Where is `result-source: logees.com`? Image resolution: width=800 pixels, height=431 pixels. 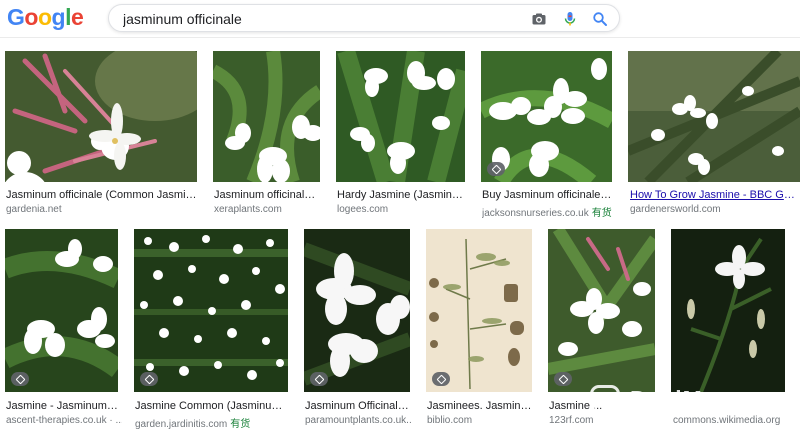
result-source: logees.com is located at coordinates (401, 209).